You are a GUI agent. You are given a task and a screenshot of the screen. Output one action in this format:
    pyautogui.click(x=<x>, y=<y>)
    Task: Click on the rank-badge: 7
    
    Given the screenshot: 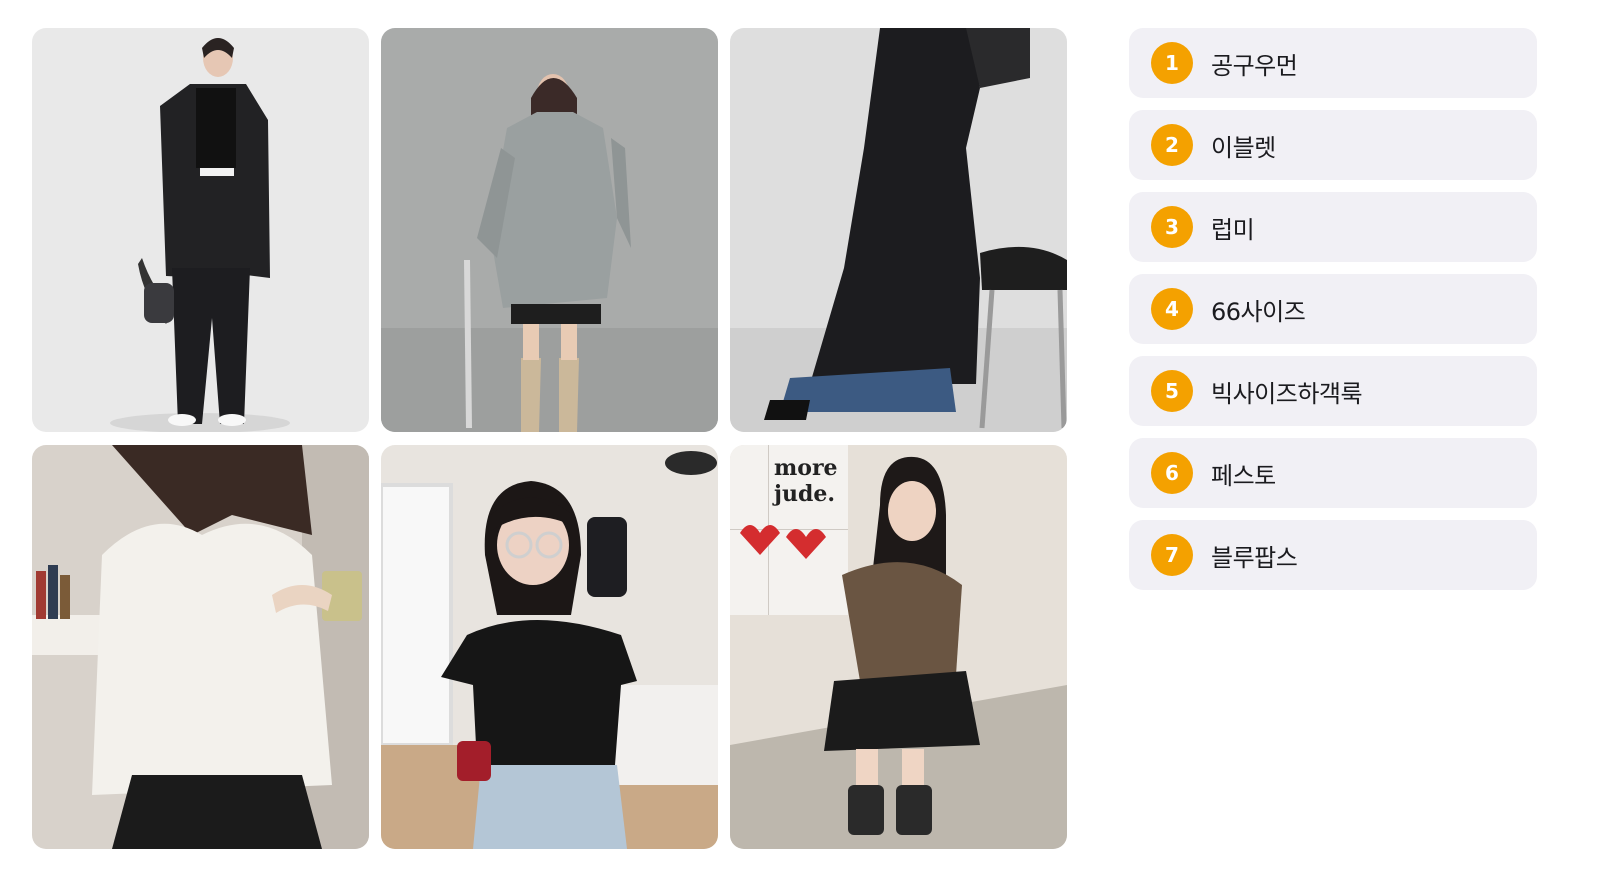 What is the action you would take?
    pyautogui.click(x=1172, y=555)
    